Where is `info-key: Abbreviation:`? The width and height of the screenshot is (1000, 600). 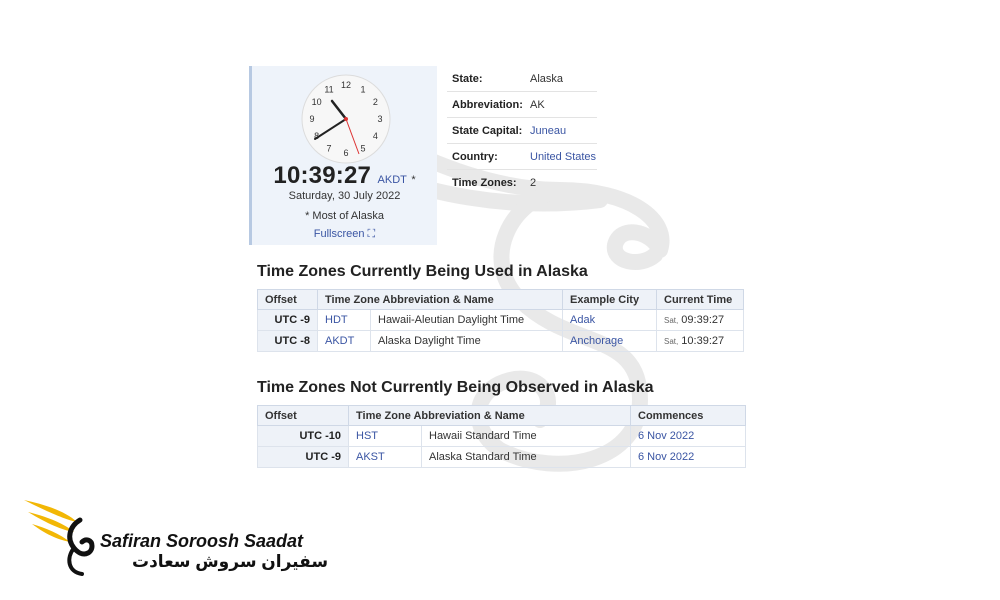 info-key: Abbreviation: is located at coordinates (487, 104).